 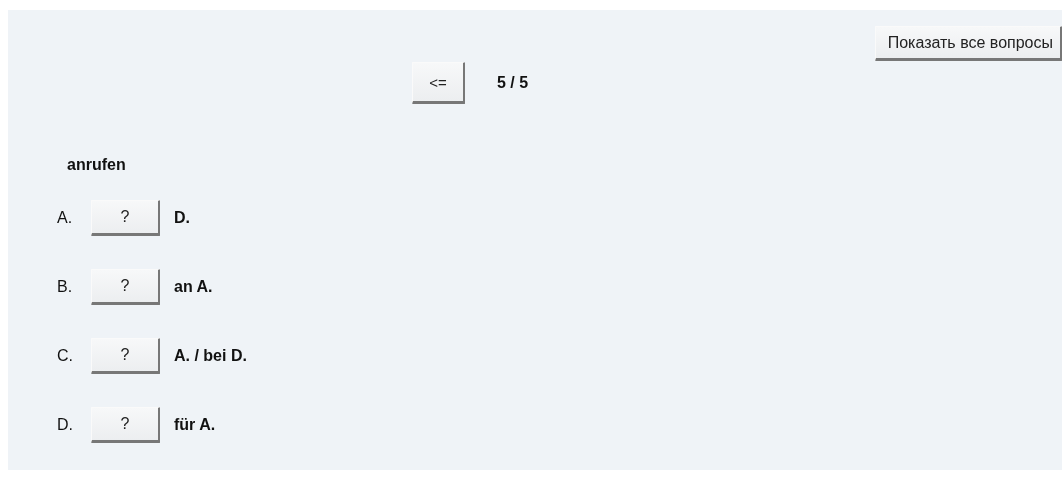 I want to click on question-word: anrufen, so click(x=97, y=165).